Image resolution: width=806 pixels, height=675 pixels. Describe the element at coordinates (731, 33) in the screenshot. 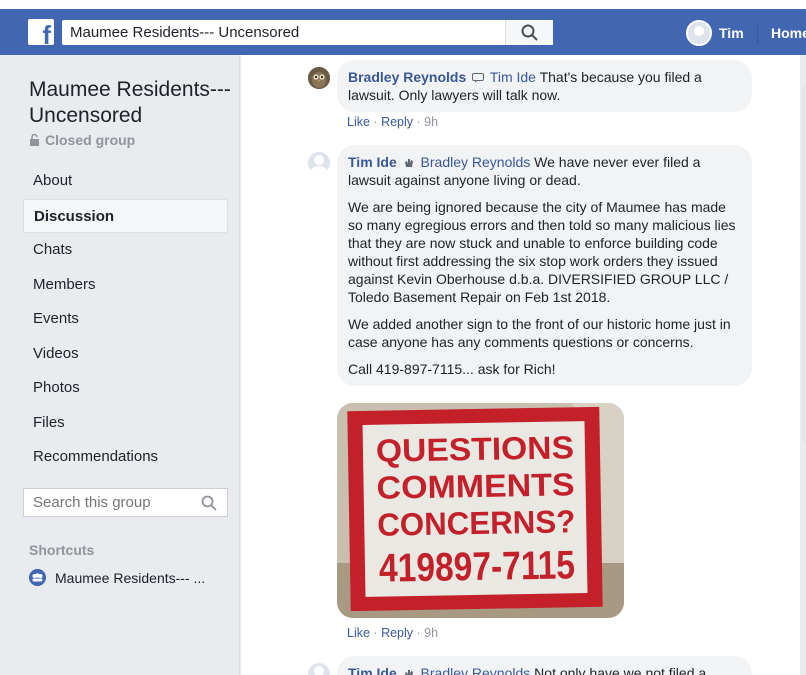

I see `profile-link: Tim` at that location.